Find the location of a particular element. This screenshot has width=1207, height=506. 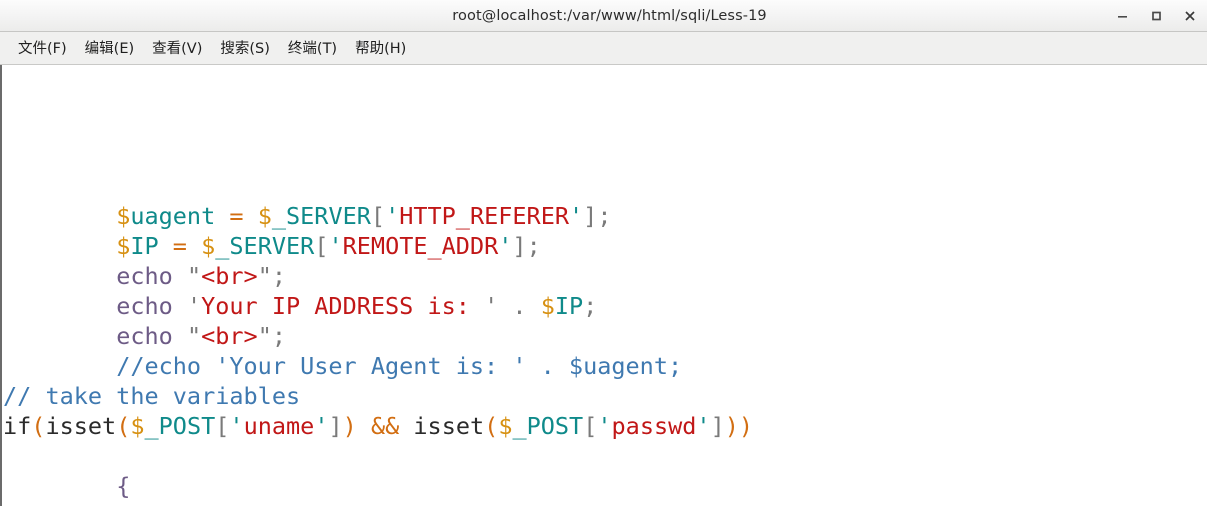

code-token: uagent is located at coordinates (173, 216).